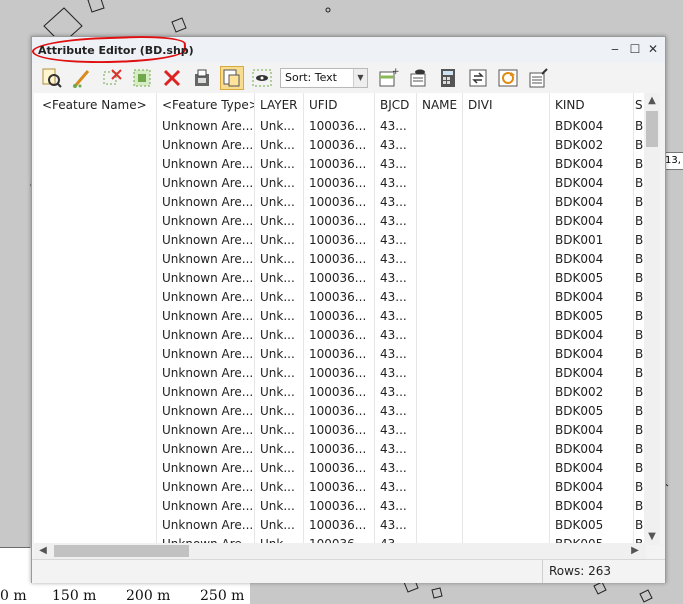 This screenshot has height=604, width=683. I want to click on clear-selection-icon, so click(112, 78).